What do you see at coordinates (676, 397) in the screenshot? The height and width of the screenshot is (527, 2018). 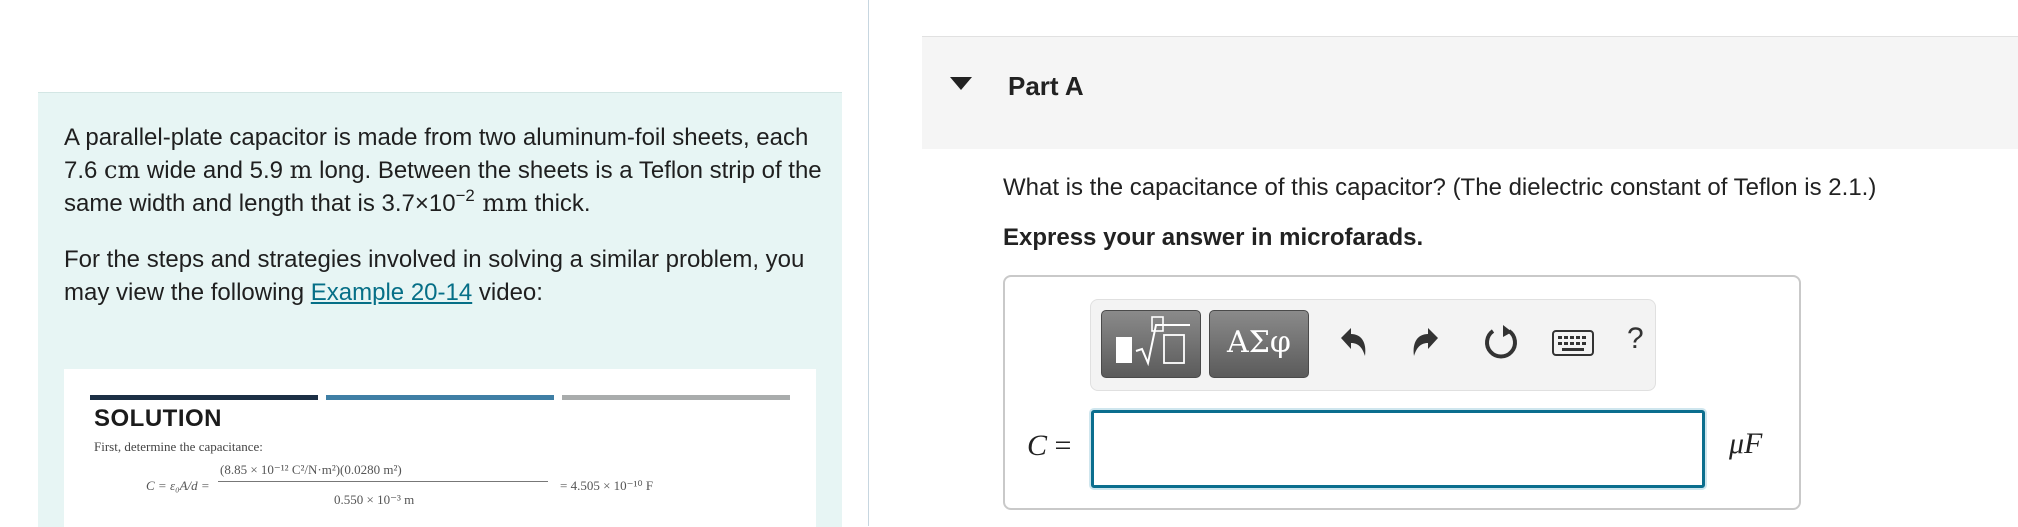 I see `solution-bar-gray` at bounding box center [676, 397].